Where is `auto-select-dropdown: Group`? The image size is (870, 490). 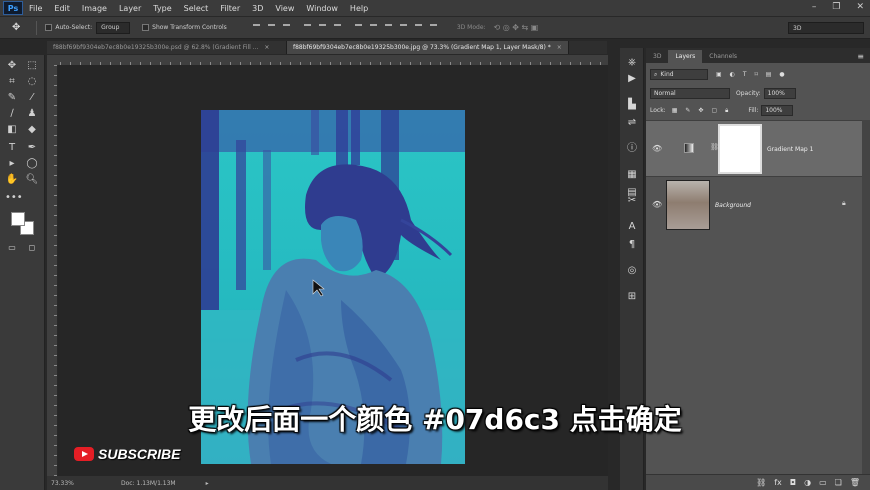 auto-select-dropdown: Group is located at coordinates (113, 27).